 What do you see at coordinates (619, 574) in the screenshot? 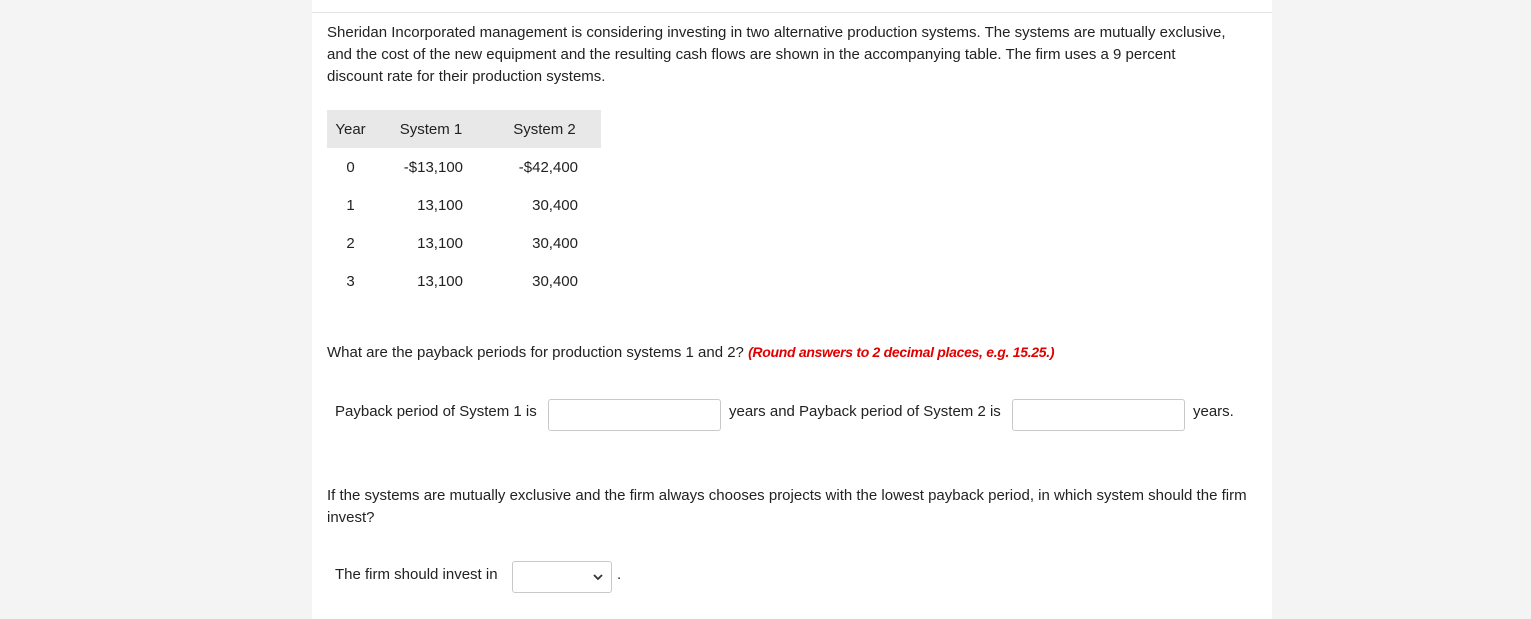
I see `invest-suffix: .` at bounding box center [619, 574].